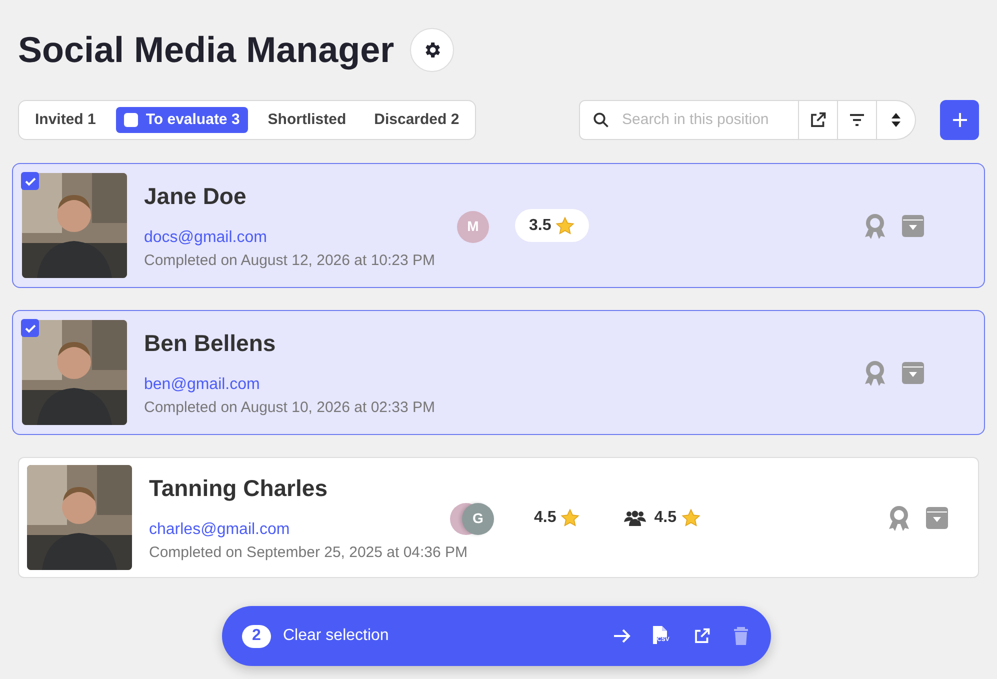 Image resolution: width=997 pixels, height=679 pixels. What do you see at coordinates (622, 636) in the screenshot?
I see `arrow-right-icon` at bounding box center [622, 636].